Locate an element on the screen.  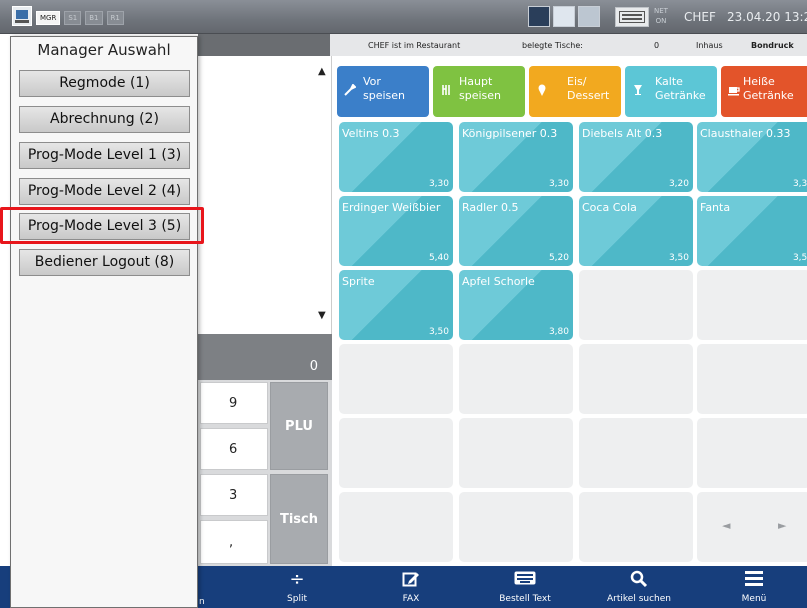
category-hauptspeisen-line2: speisen is located at coordinates (480, 95).